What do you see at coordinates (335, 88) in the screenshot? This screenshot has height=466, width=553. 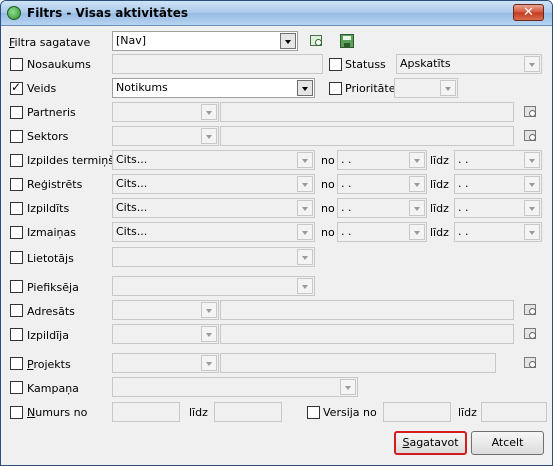 I see `prioritate-checkbox` at bounding box center [335, 88].